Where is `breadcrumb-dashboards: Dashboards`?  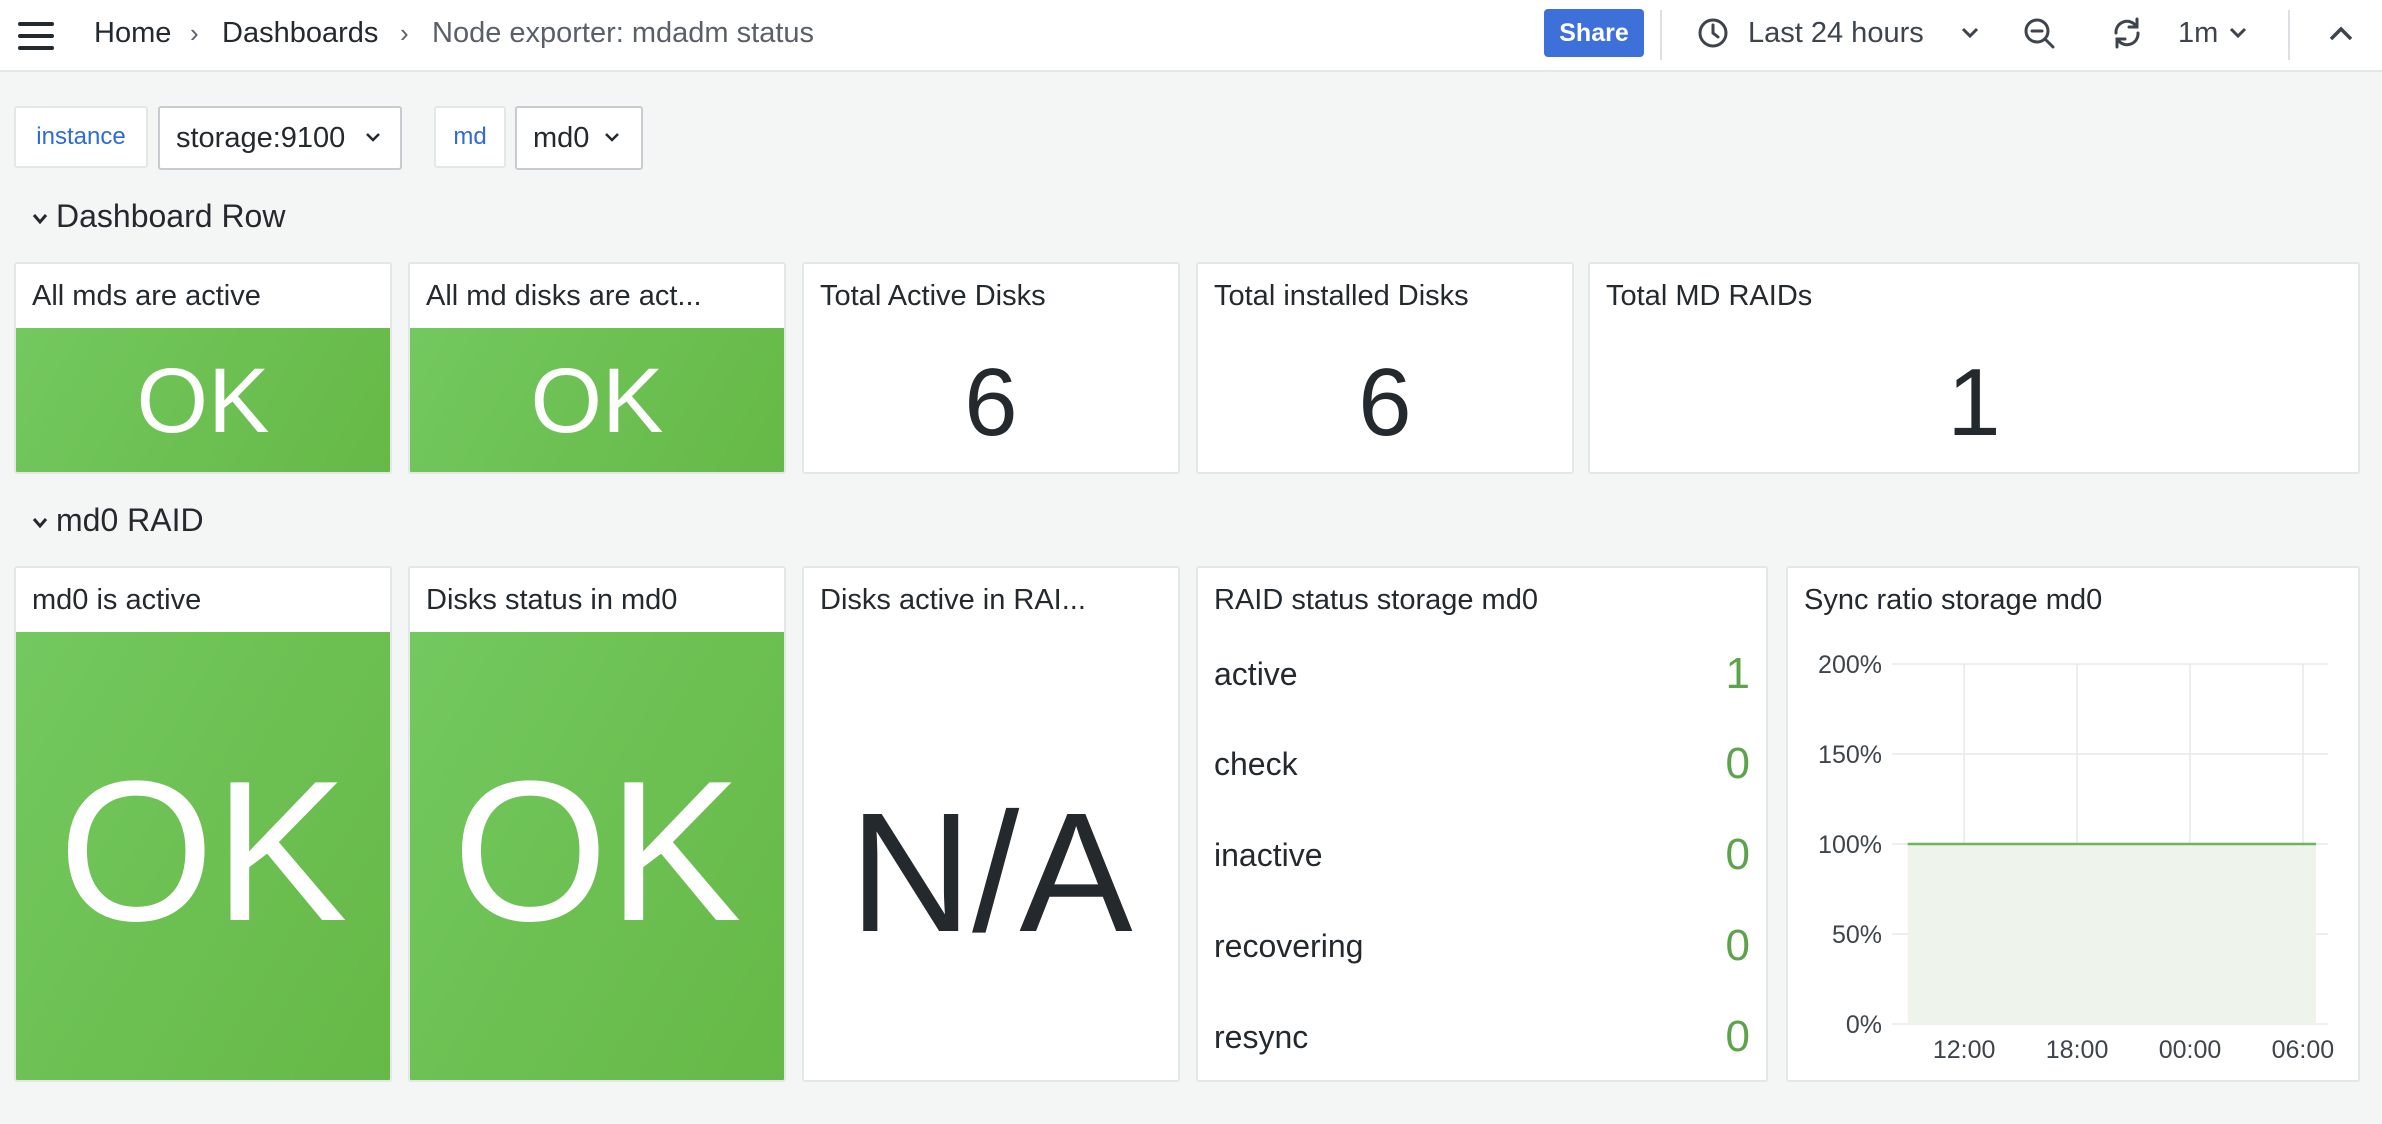 breadcrumb-dashboards: Dashboards is located at coordinates (300, 33).